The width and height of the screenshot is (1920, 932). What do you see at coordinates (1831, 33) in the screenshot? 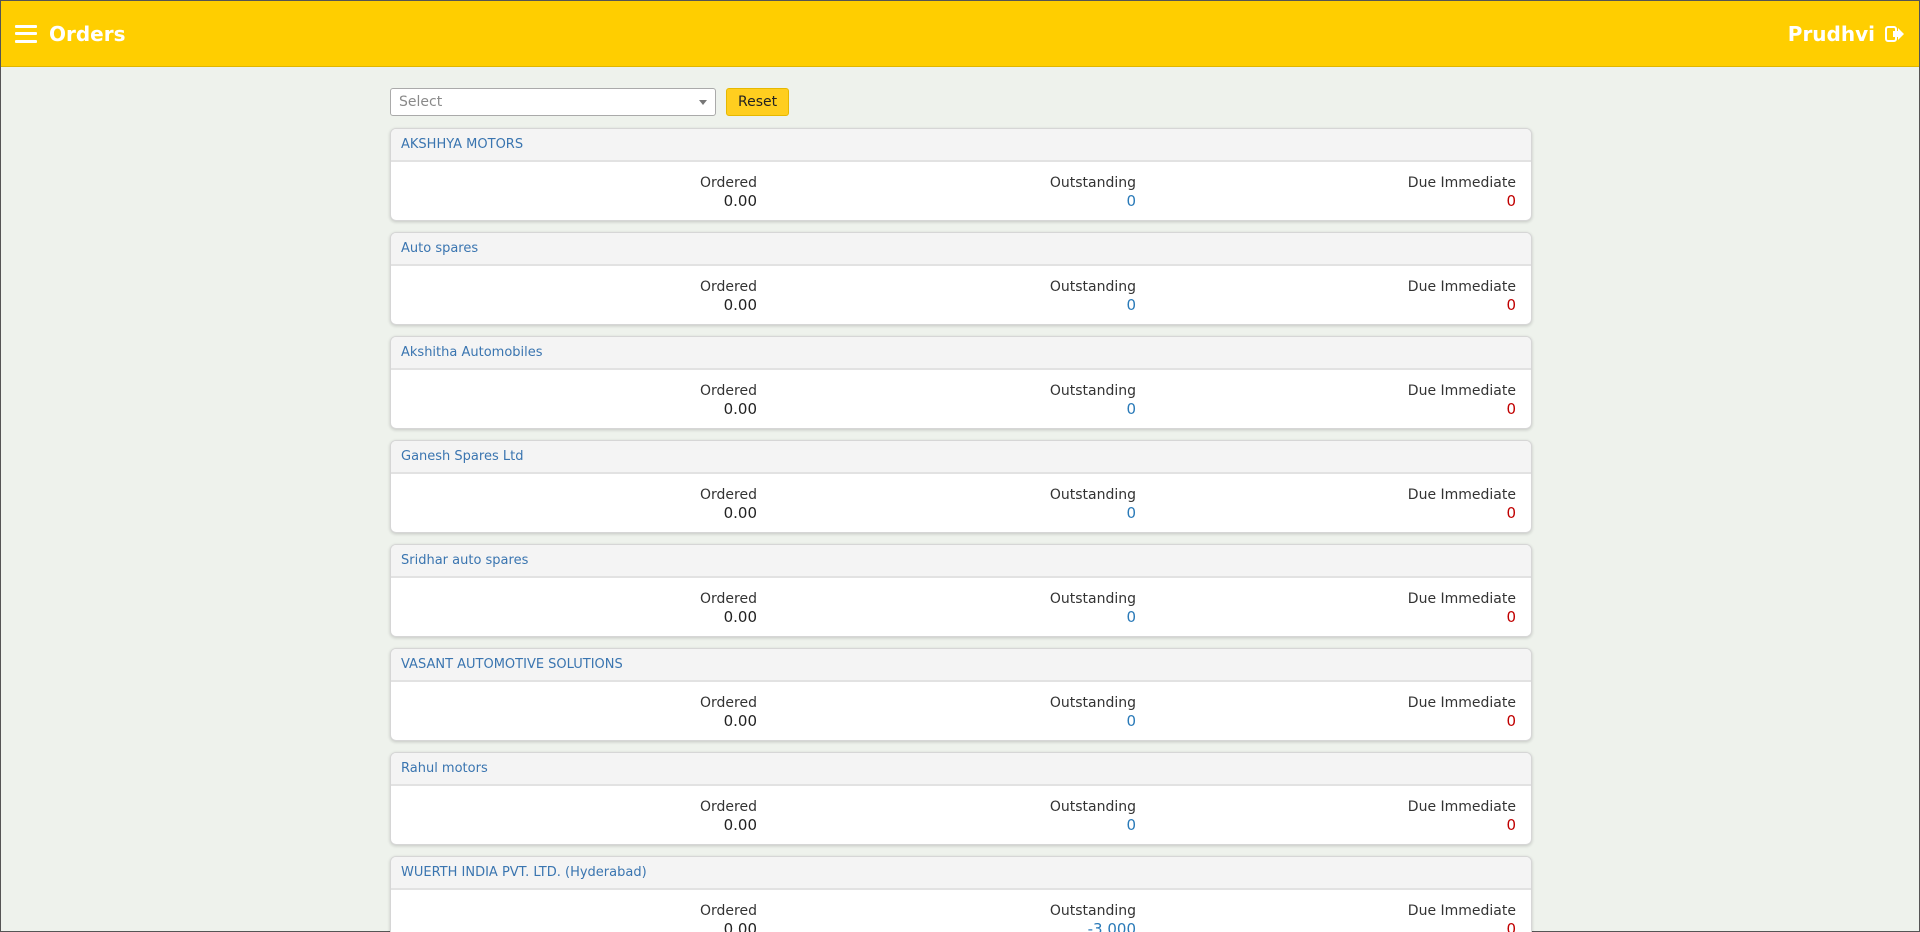
I see `user-name: Prudhvi` at bounding box center [1831, 33].